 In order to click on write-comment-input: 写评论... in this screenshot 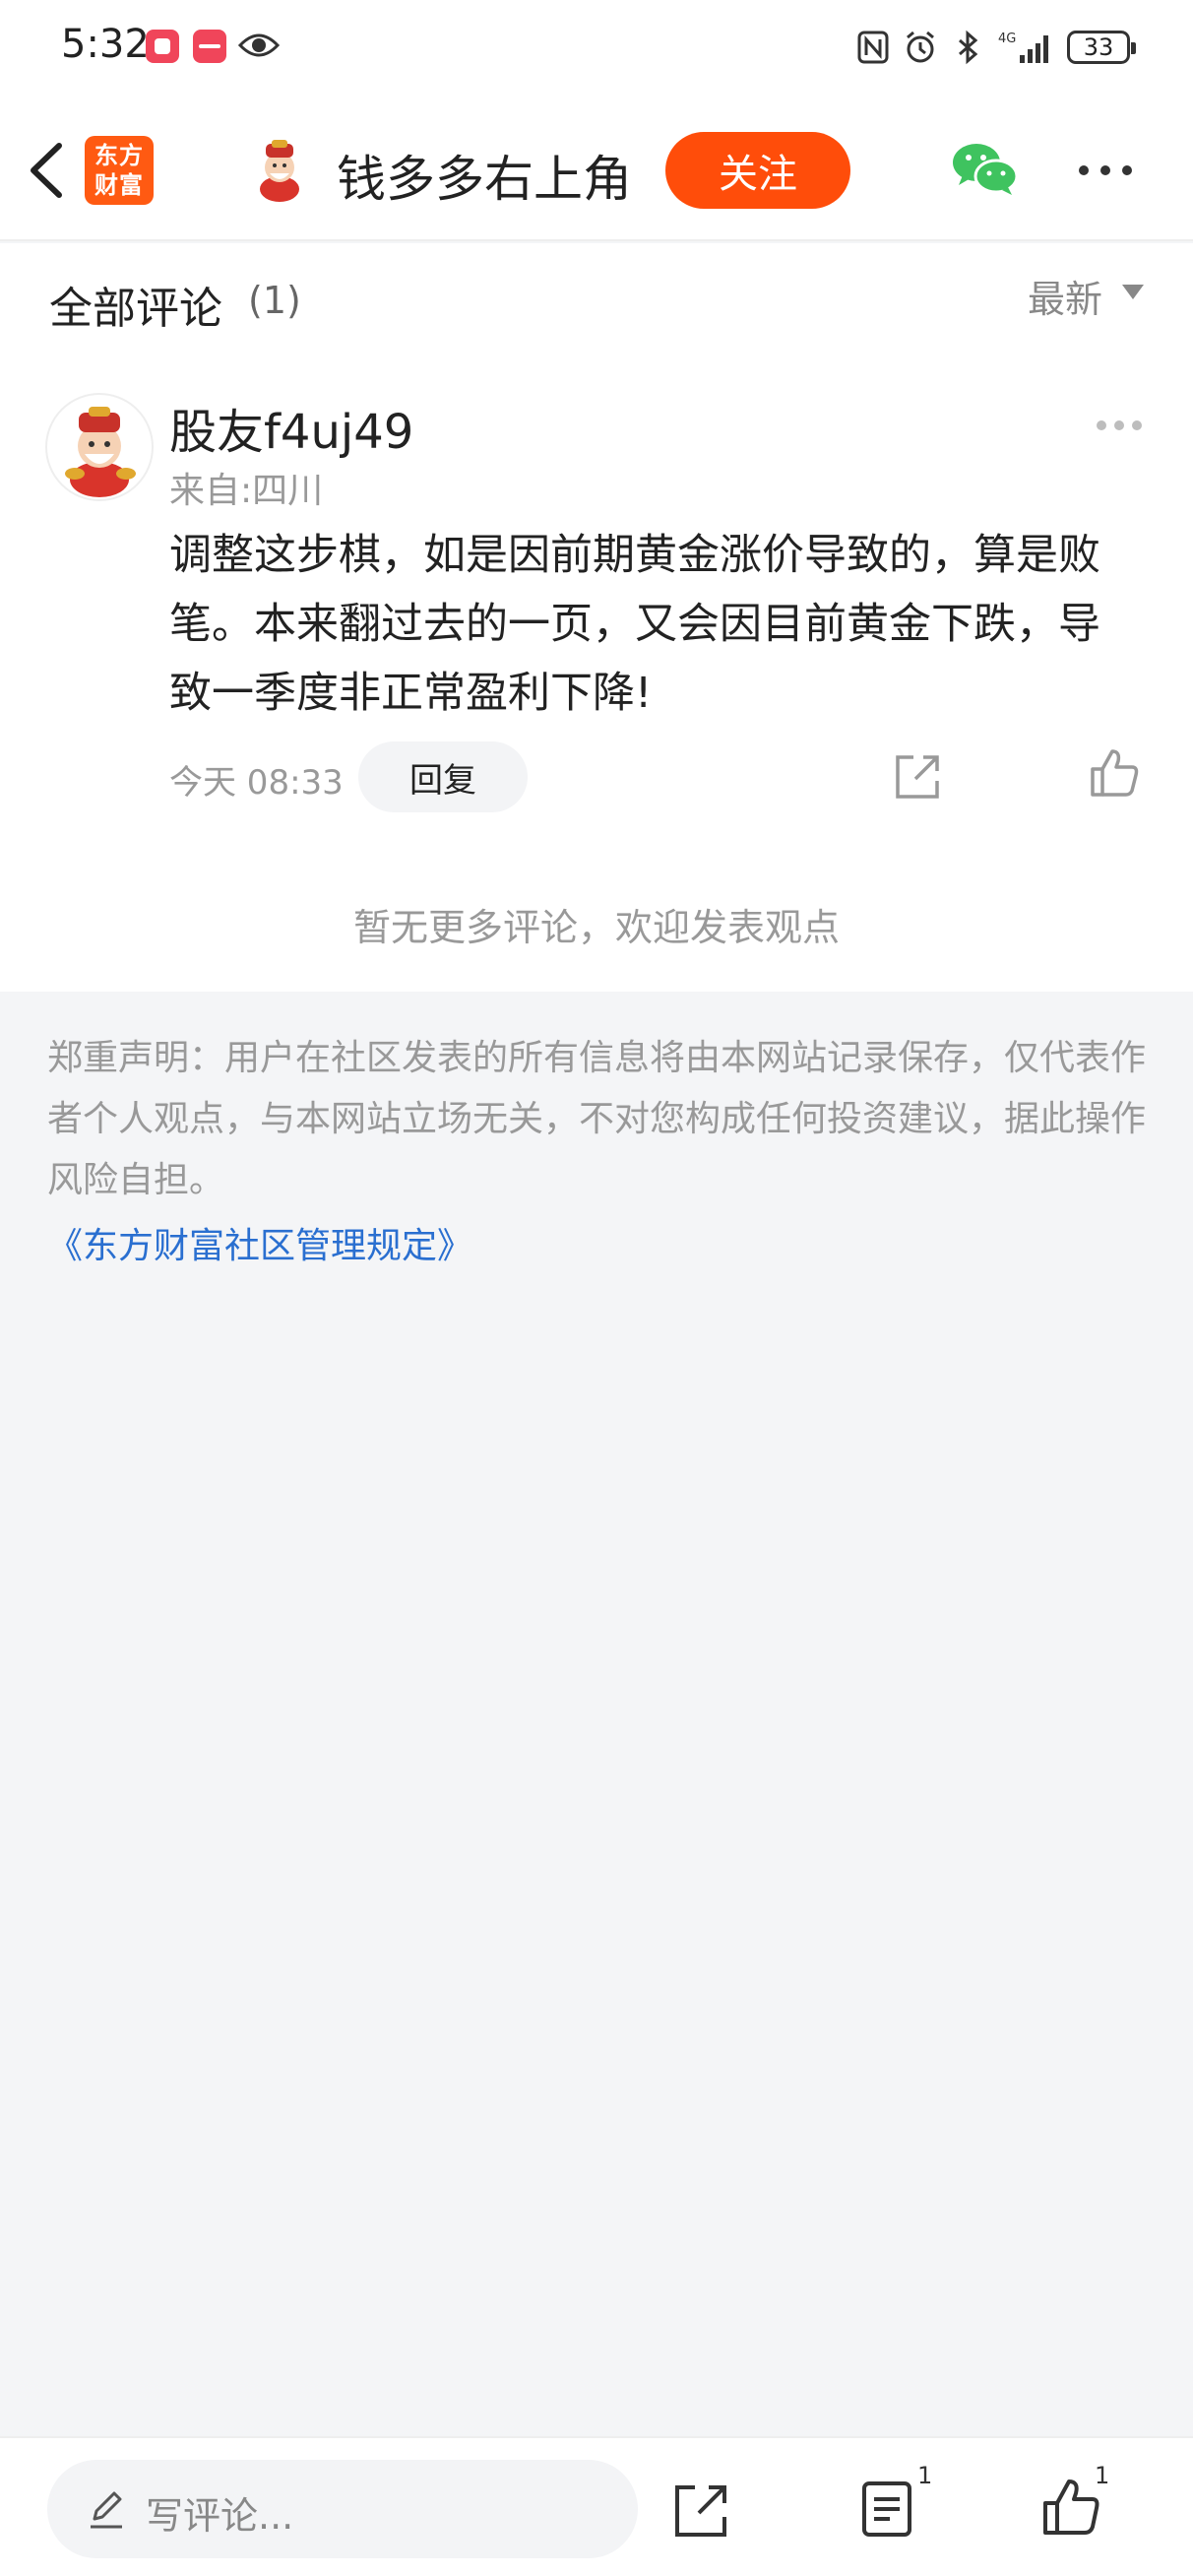, I will do `click(342, 2509)`.